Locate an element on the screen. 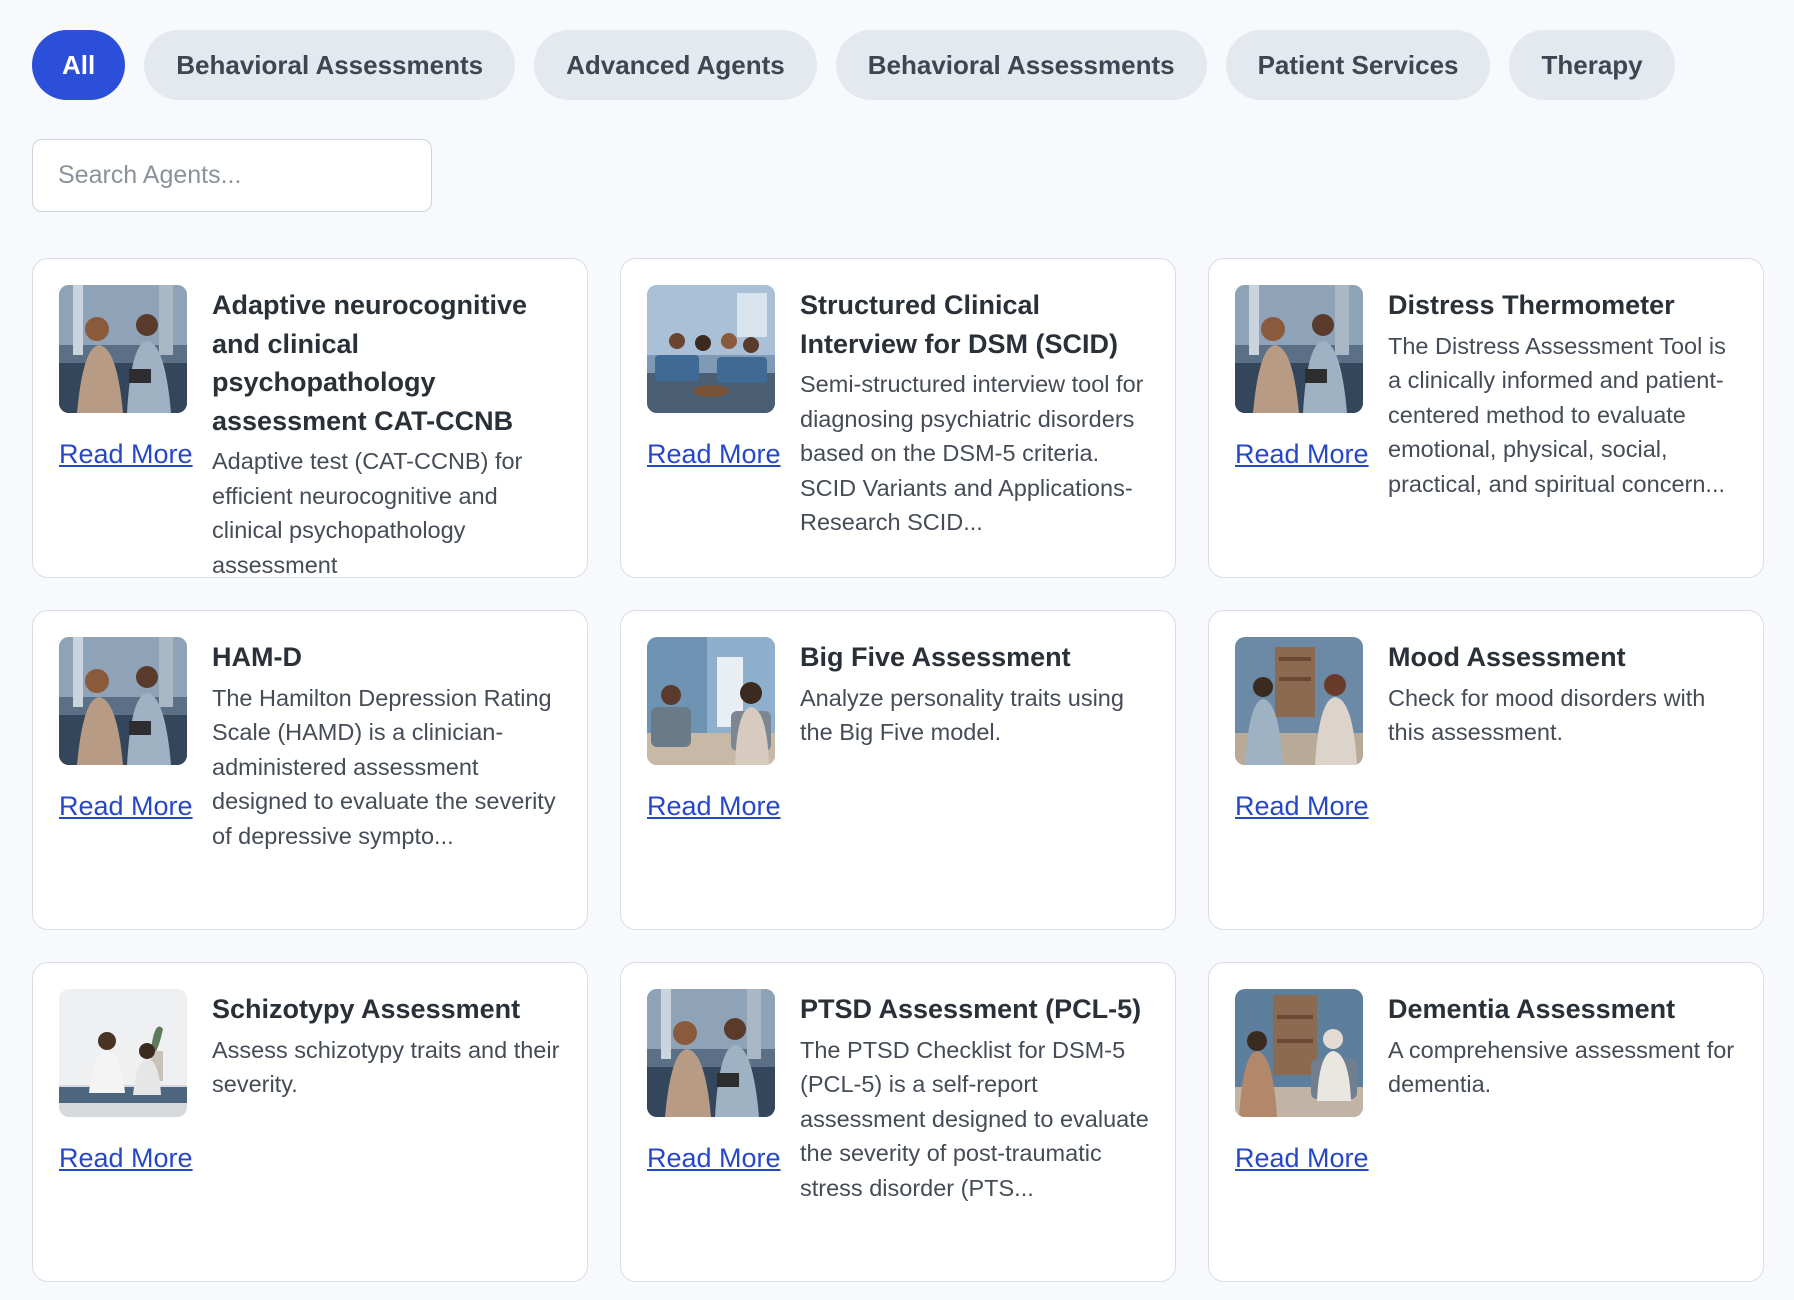 Image resolution: width=1794 pixels, height=1300 pixels. card-description: A comprehensive assessment for dementia. is located at coordinates (1561, 1067).